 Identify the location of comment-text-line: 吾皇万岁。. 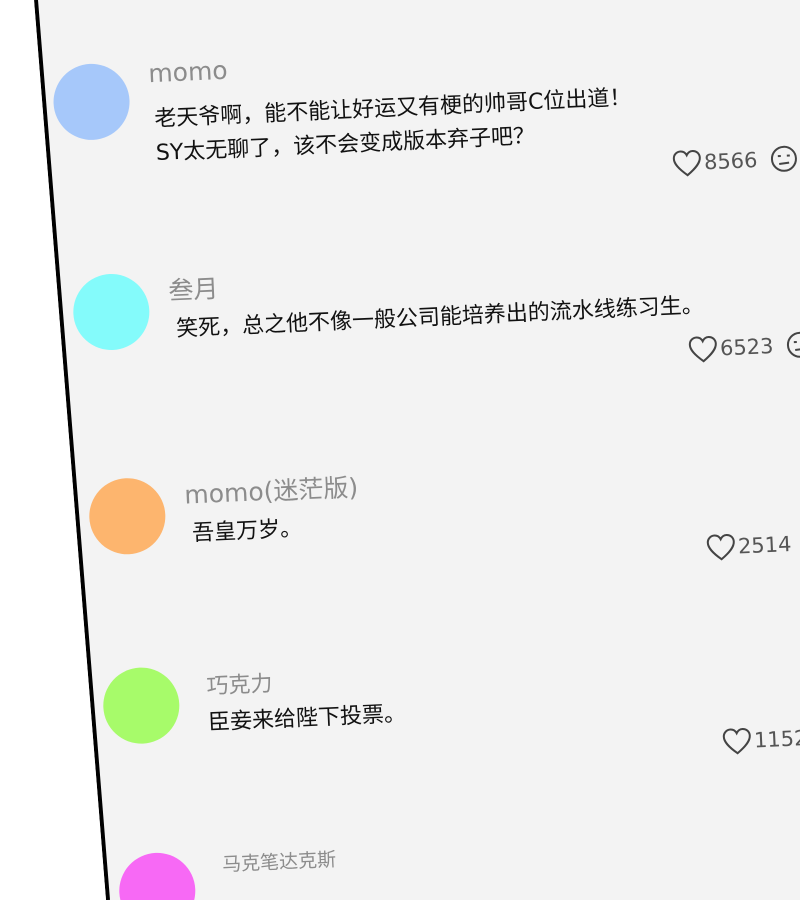
(247, 531).